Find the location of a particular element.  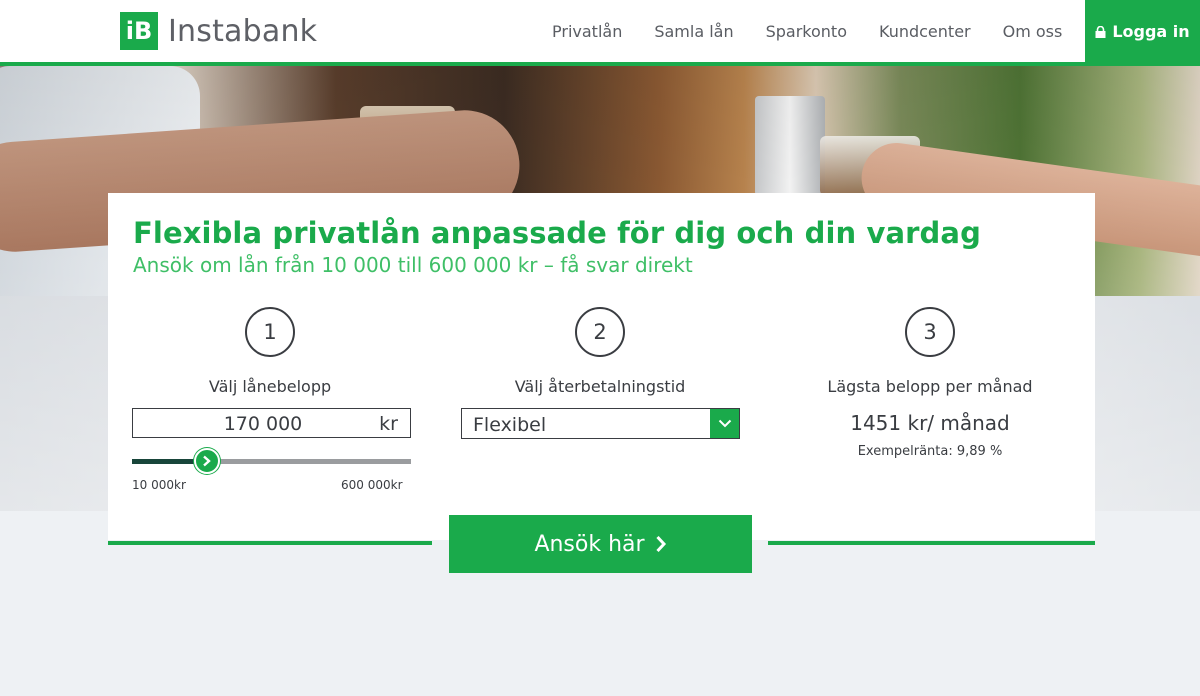

monthly-payment: 1451 kr/ månad is located at coordinates (930, 423).